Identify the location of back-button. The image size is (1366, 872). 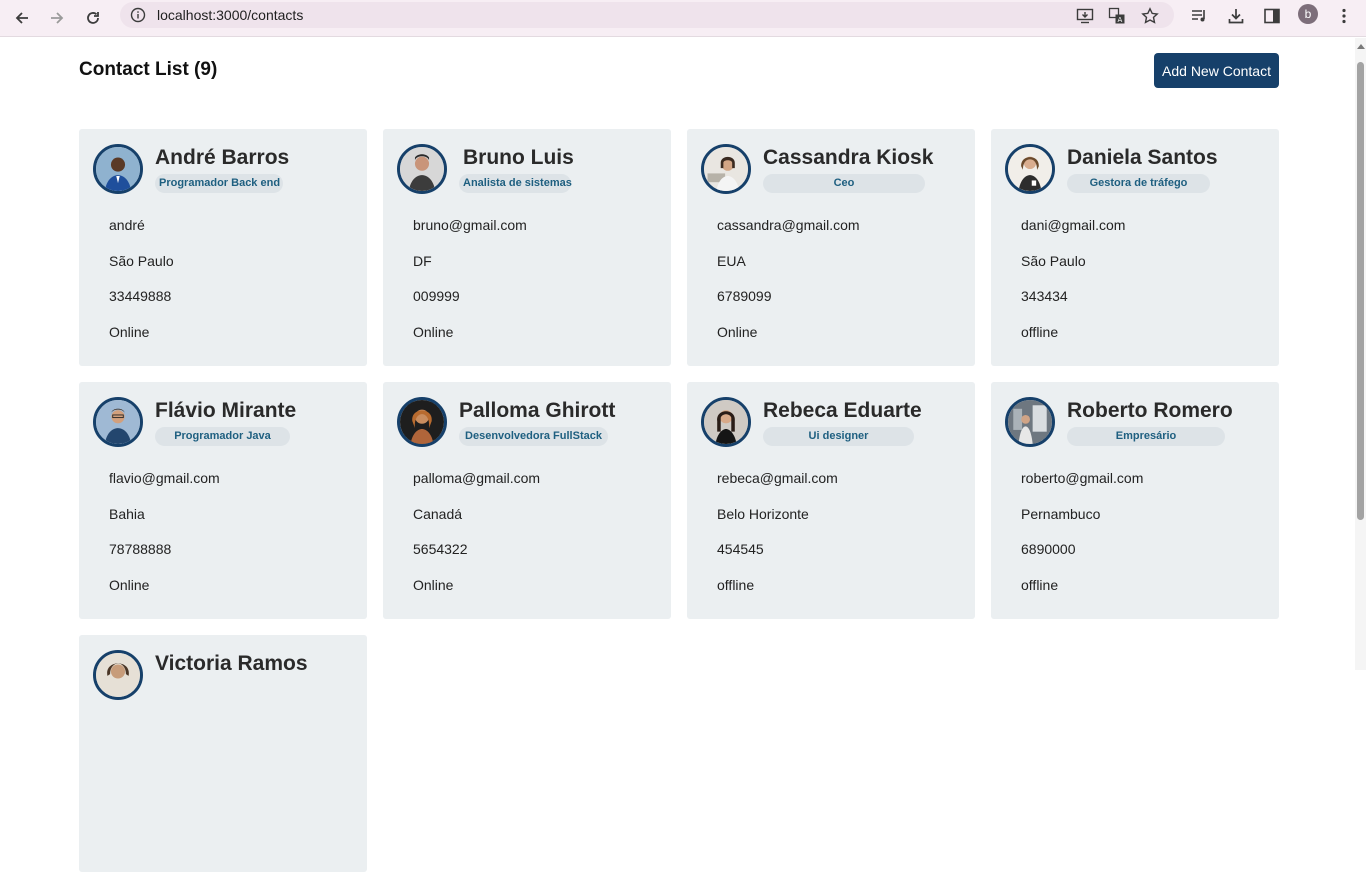
(22, 18).